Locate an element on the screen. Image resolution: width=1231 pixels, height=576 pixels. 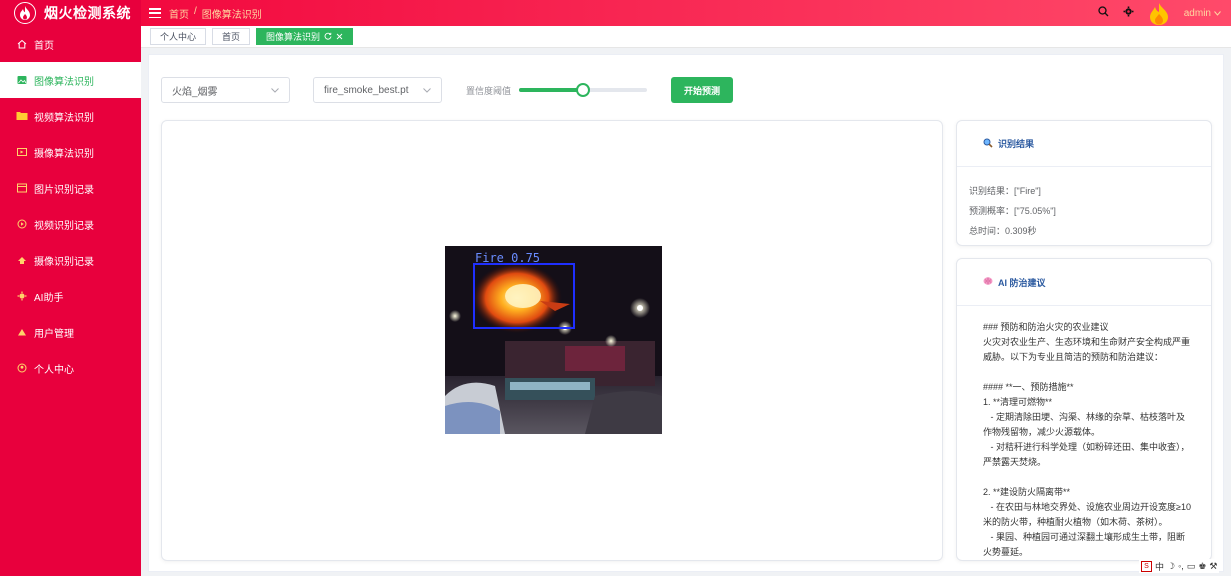
profile-icon is located at coordinates (22, 368).